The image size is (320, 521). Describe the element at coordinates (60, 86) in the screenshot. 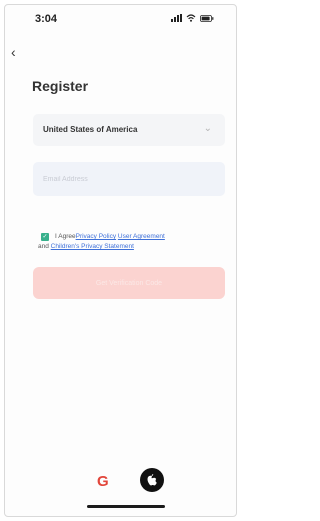

I see `page-title: Register` at that location.